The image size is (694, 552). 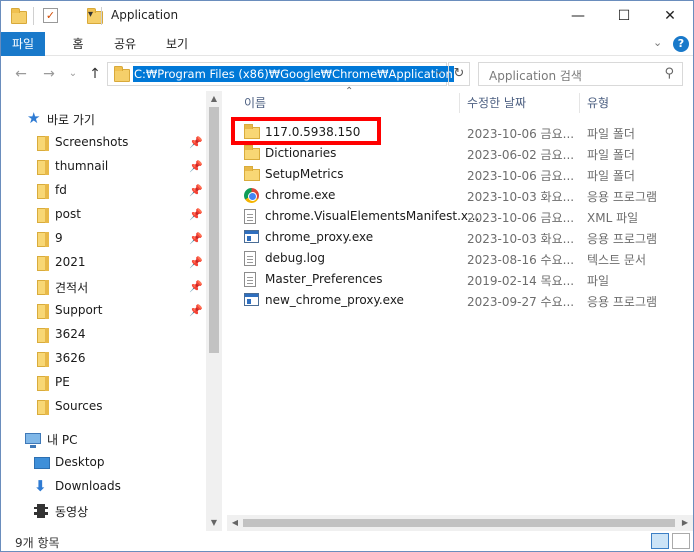 I want to click on sidebar-item-downloads: ⬇ Downloads, so click(x=104, y=487).